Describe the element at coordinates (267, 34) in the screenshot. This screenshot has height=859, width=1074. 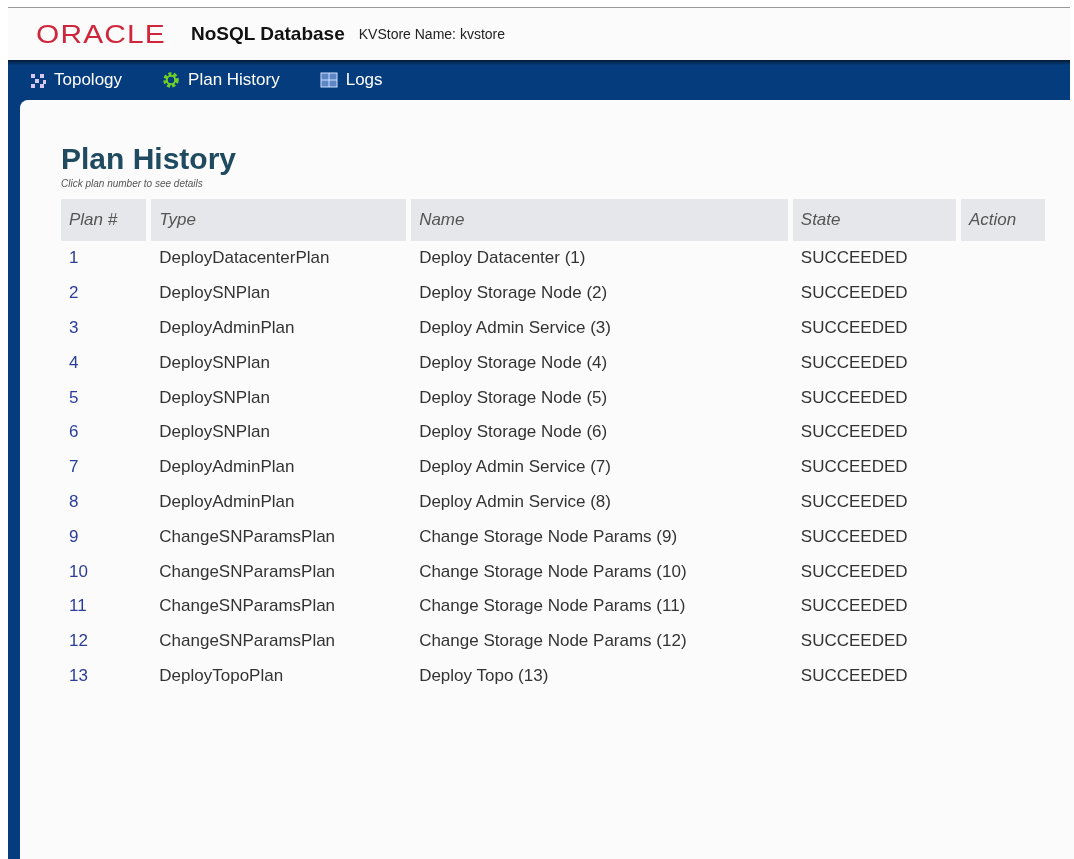
I see `product-name: NoSQL Database` at that location.